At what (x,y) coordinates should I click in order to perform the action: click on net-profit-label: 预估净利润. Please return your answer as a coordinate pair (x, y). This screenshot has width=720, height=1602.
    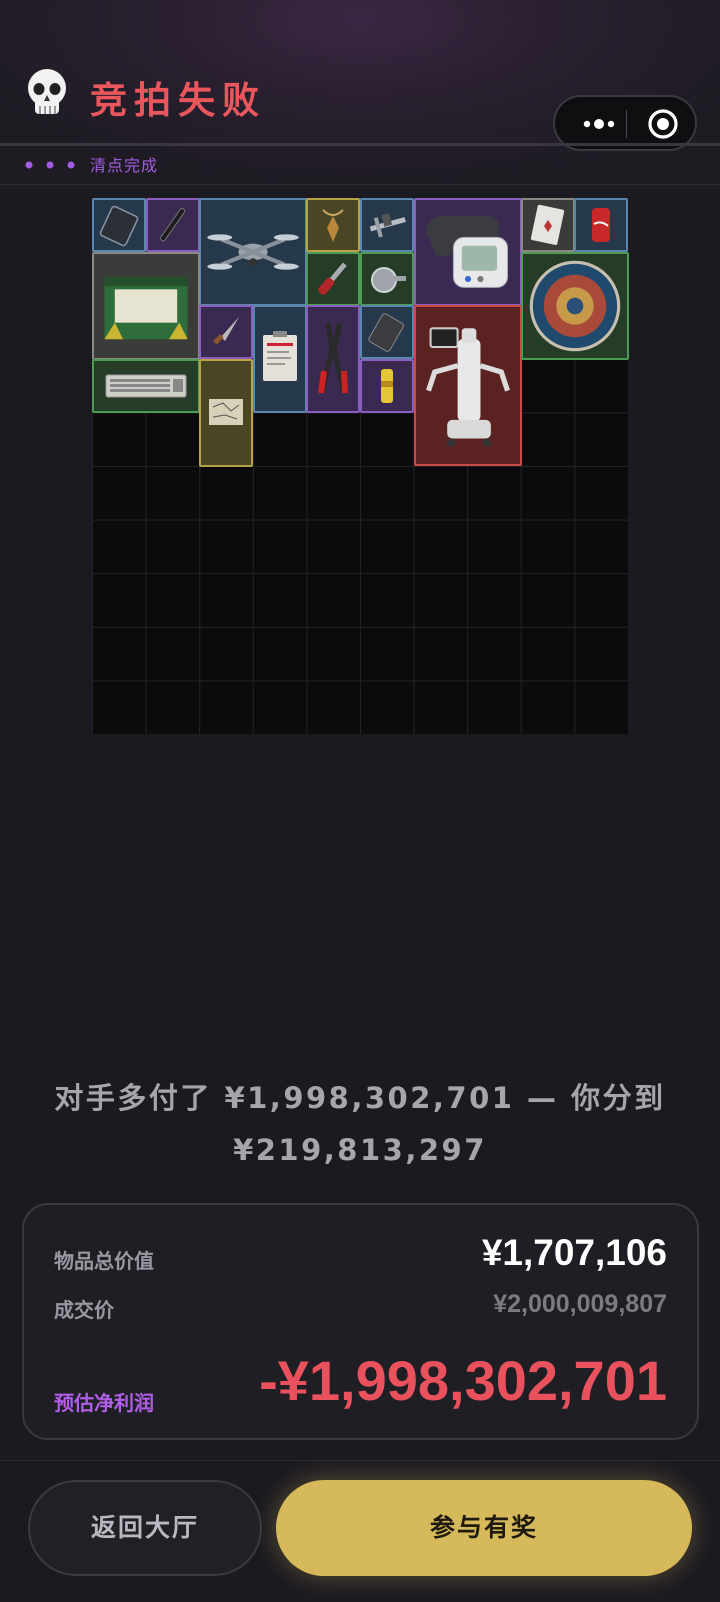
    Looking at the image, I should click on (104, 1403).